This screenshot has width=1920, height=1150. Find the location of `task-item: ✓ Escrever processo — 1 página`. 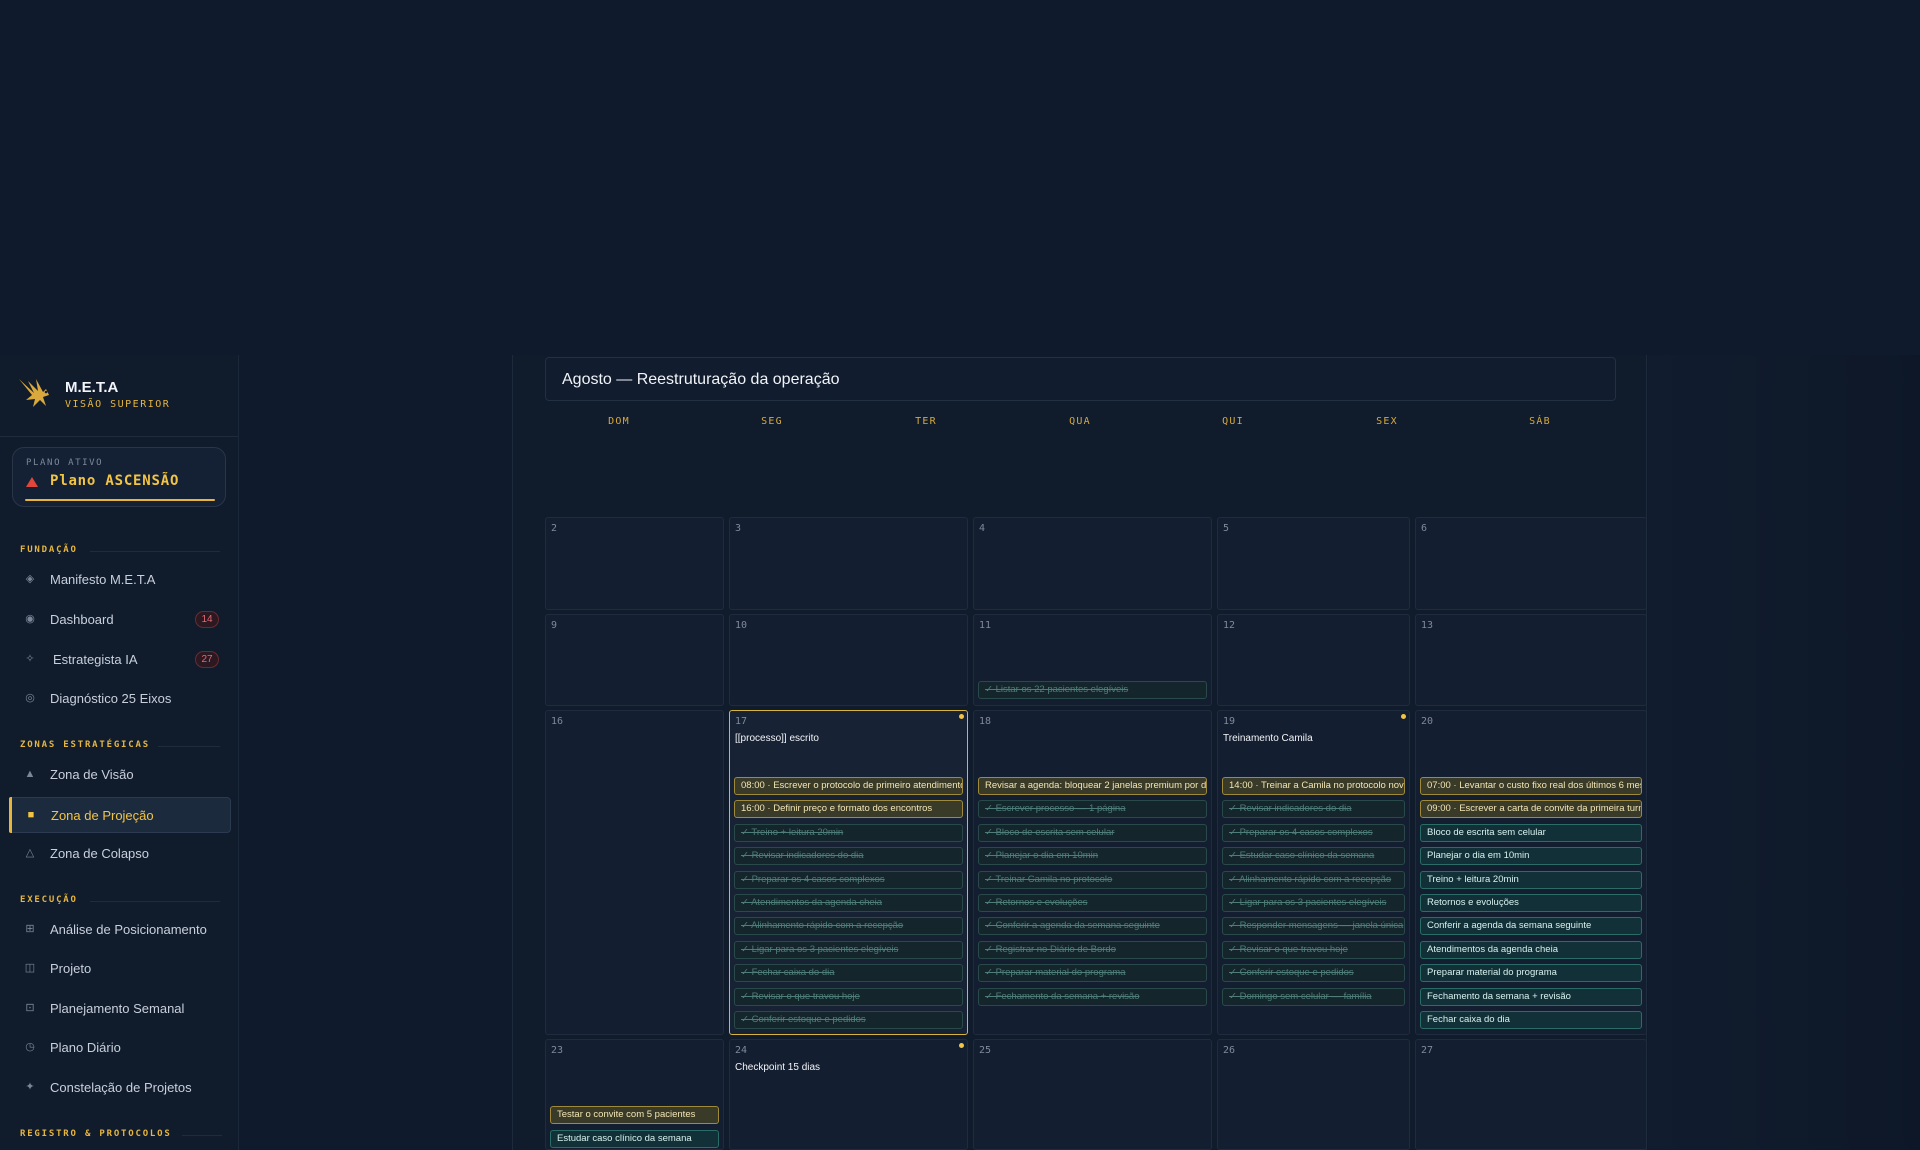

task-item: ✓ Escrever processo — 1 página is located at coordinates (1092, 809).